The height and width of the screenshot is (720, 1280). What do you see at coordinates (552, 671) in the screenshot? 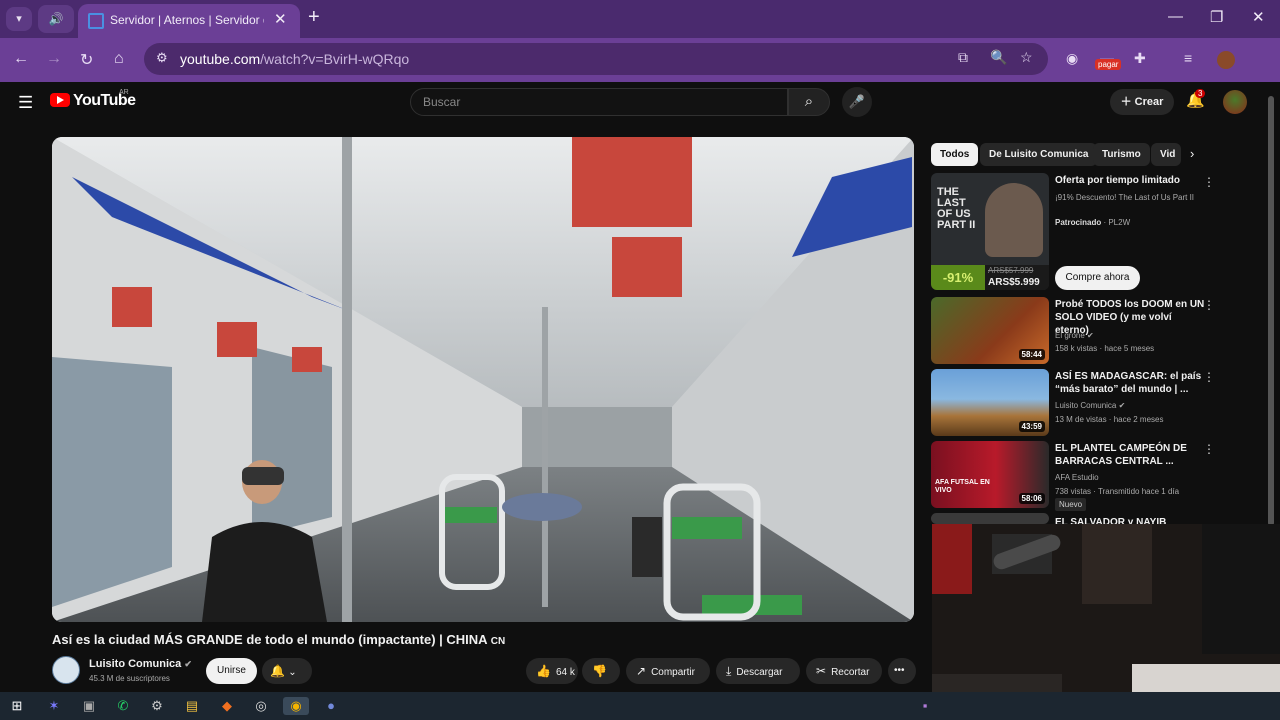
I see `like-button: 👍 64 k` at bounding box center [552, 671].